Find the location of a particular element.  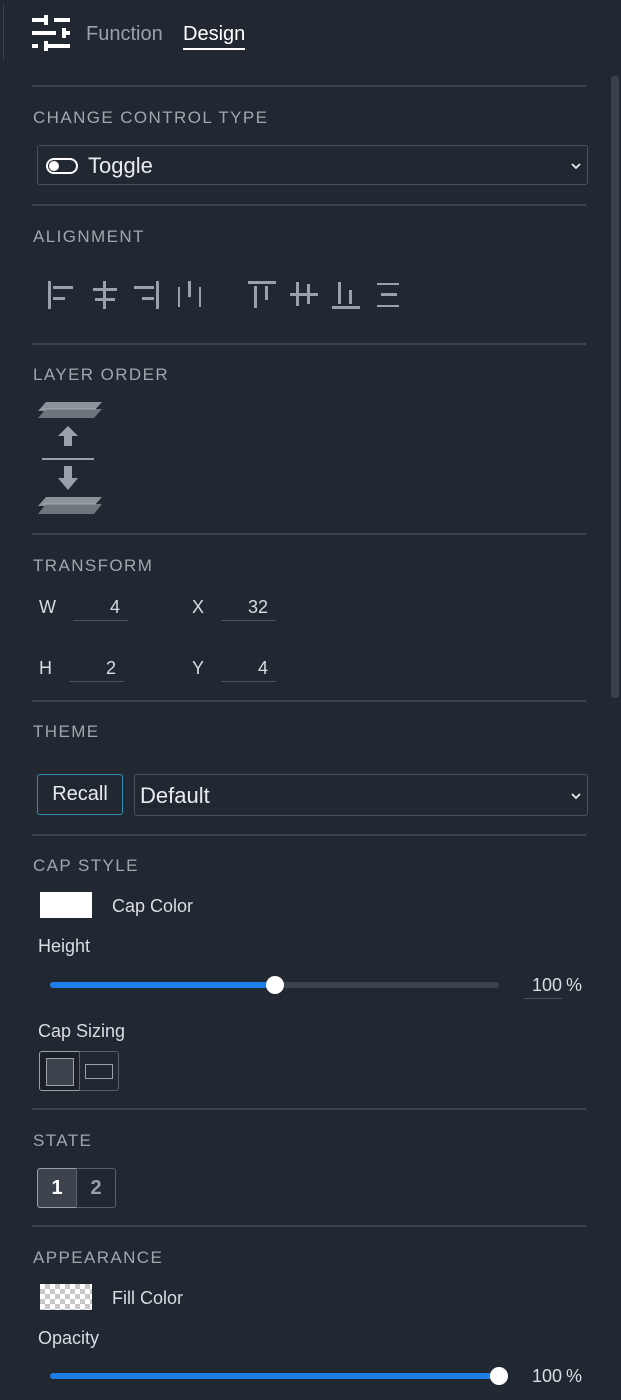

cap-sizing-square-button is located at coordinates (59, 1071).